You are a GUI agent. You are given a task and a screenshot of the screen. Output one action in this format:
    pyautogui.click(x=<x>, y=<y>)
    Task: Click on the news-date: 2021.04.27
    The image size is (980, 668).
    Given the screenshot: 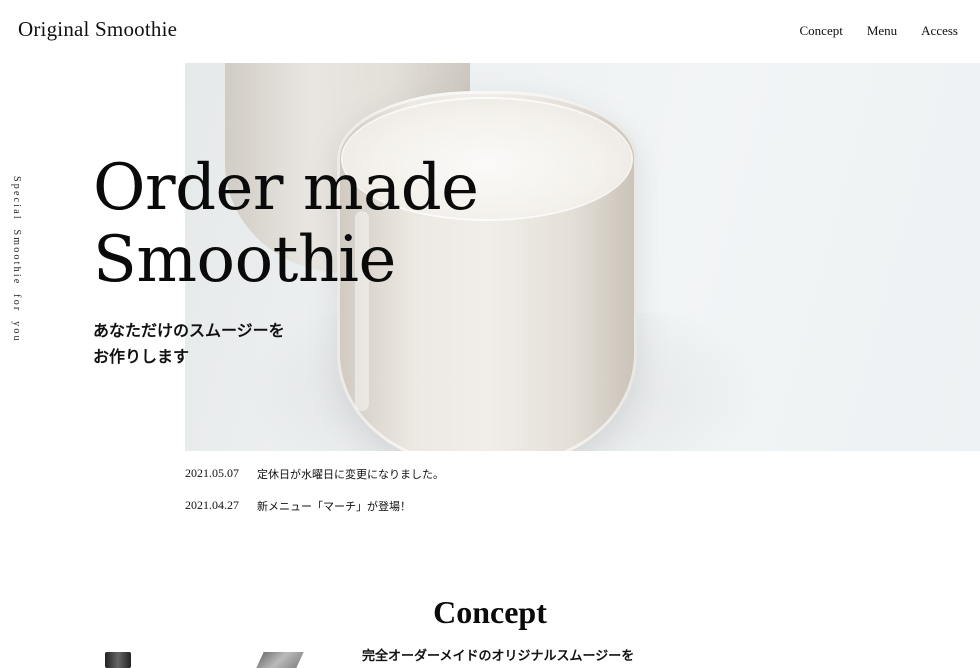 What is the action you would take?
    pyautogui.click(x=212, y=505)
    